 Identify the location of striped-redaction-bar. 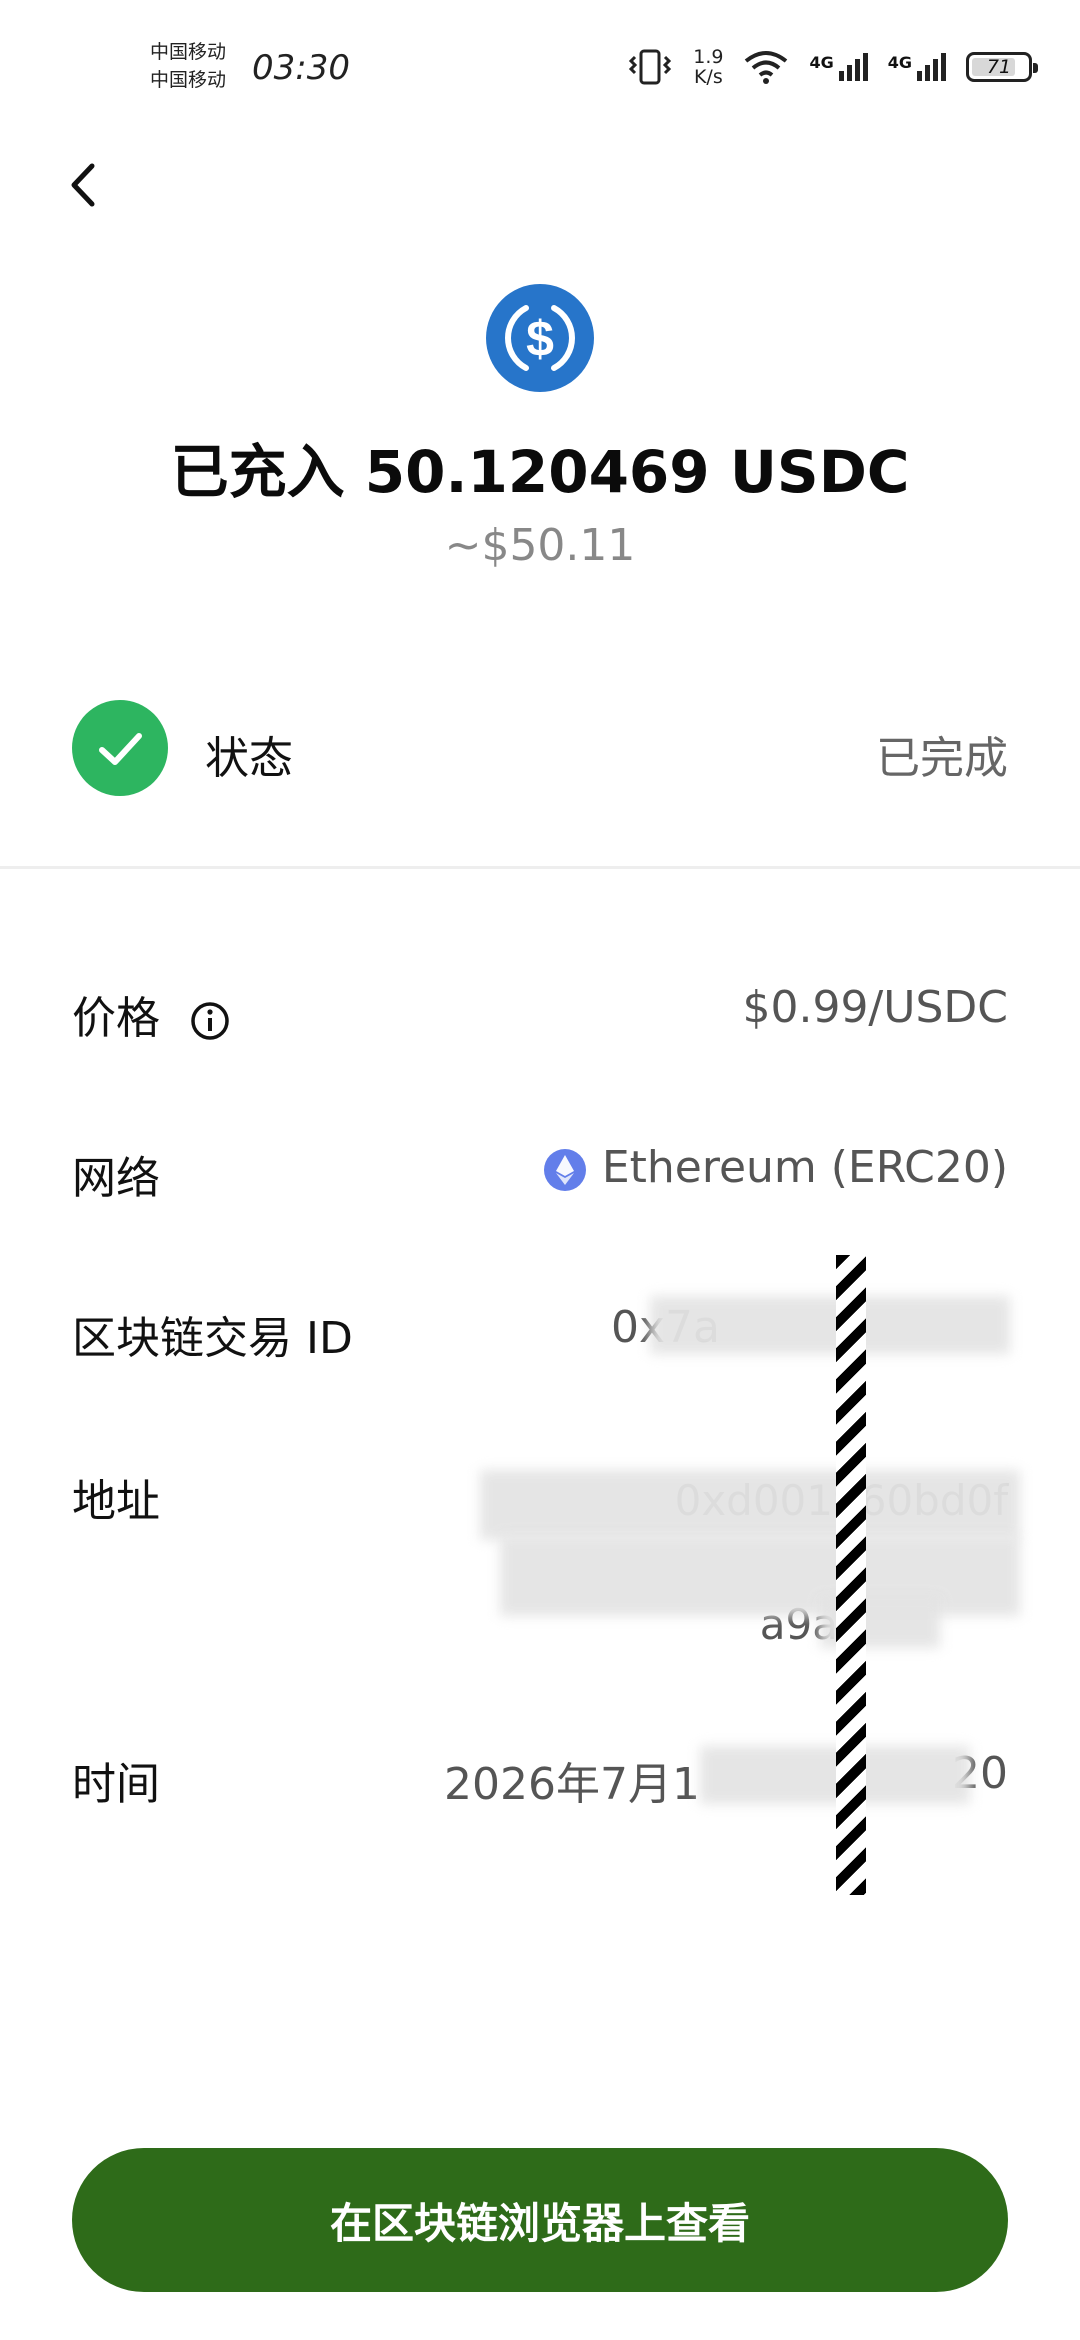
(851, 1575).